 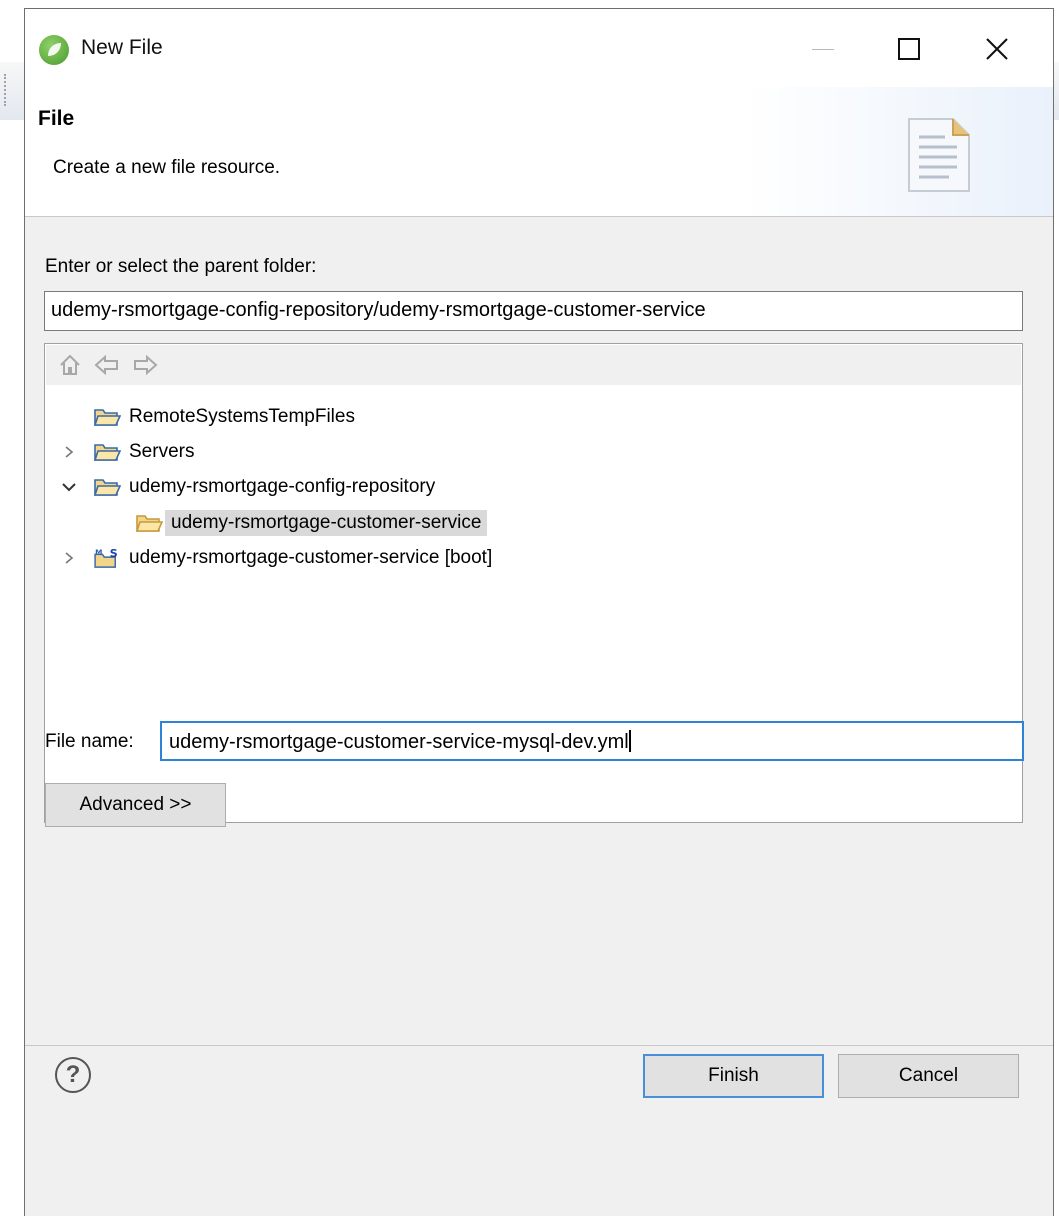 I want to click on page-description: Create a new file resource., so click(x=167, y=167).